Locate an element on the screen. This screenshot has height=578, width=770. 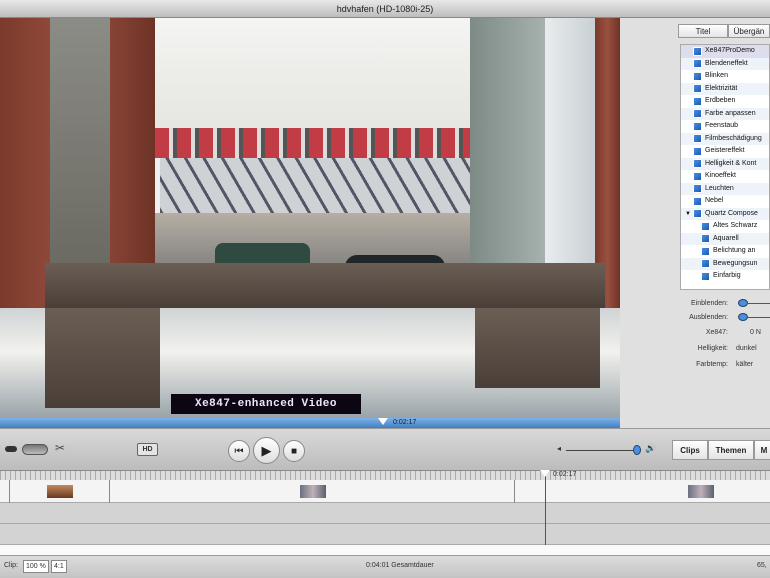
tab-more: M is located at coordinates (762, 450).